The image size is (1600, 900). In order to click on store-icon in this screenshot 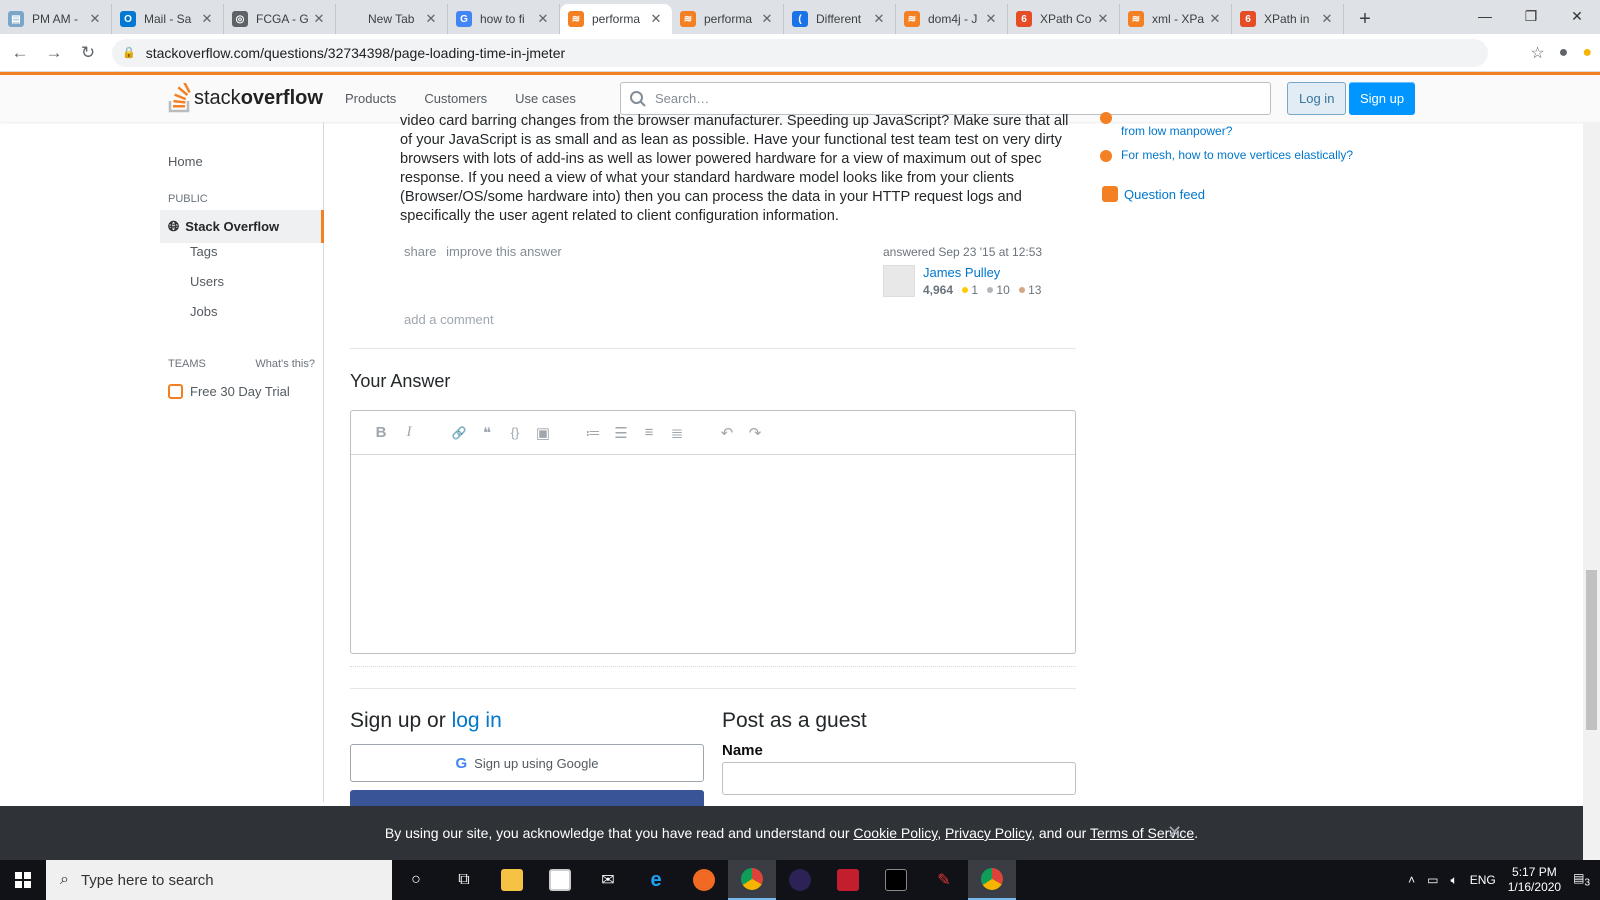, I will do `click(560, 880)`.